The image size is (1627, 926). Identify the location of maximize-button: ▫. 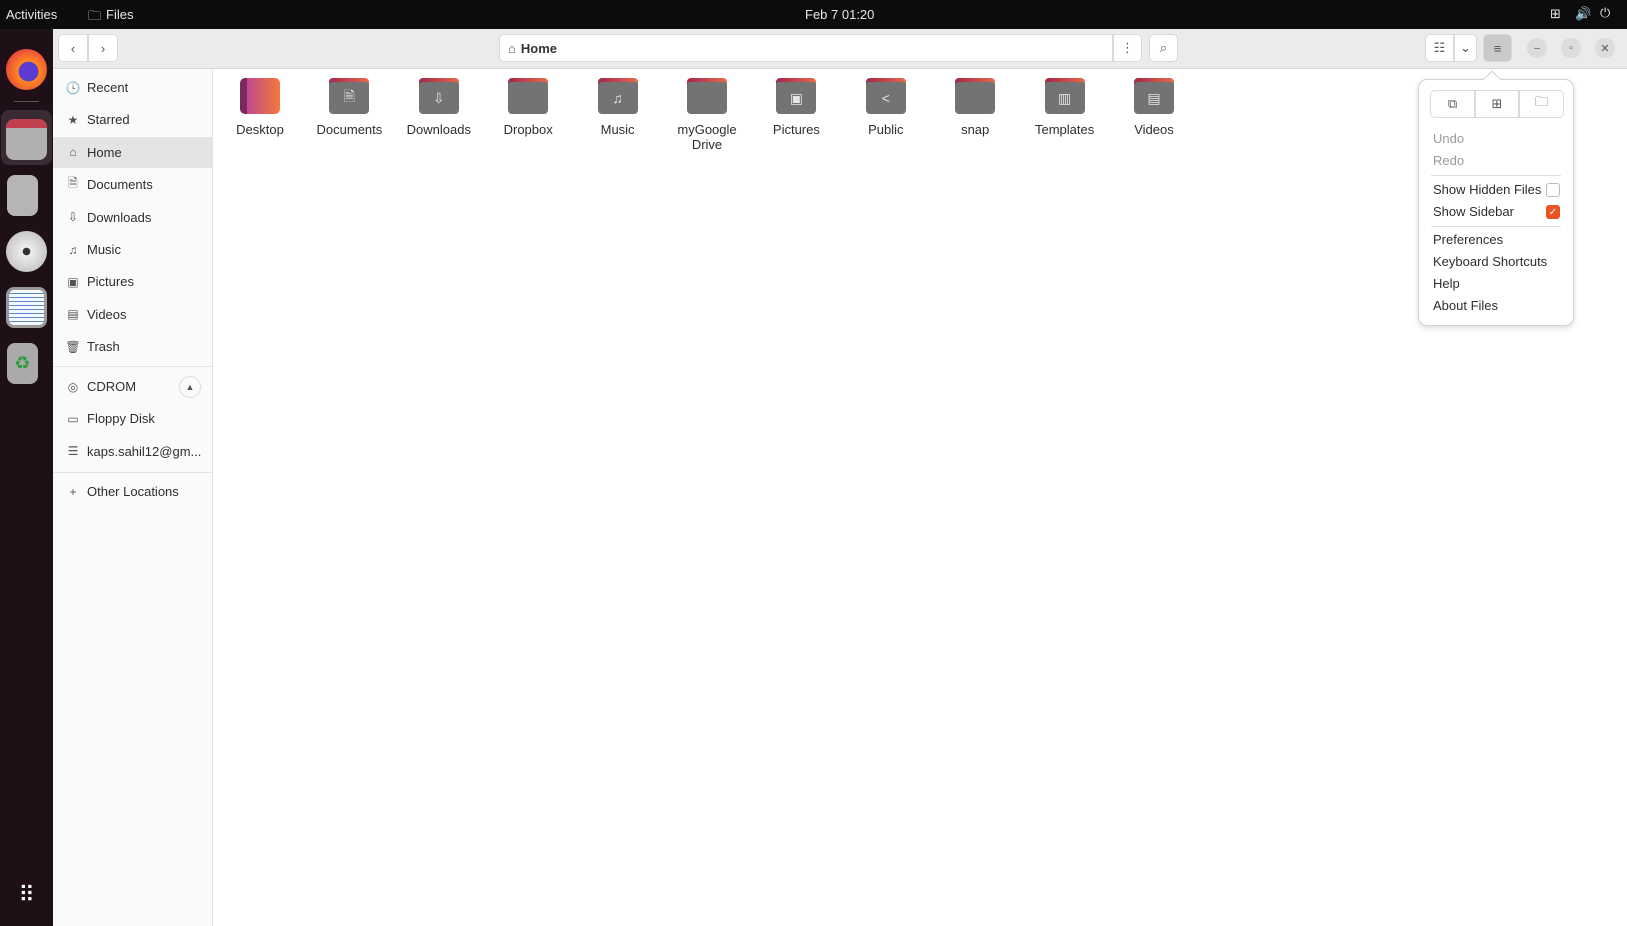
(1571, 48).